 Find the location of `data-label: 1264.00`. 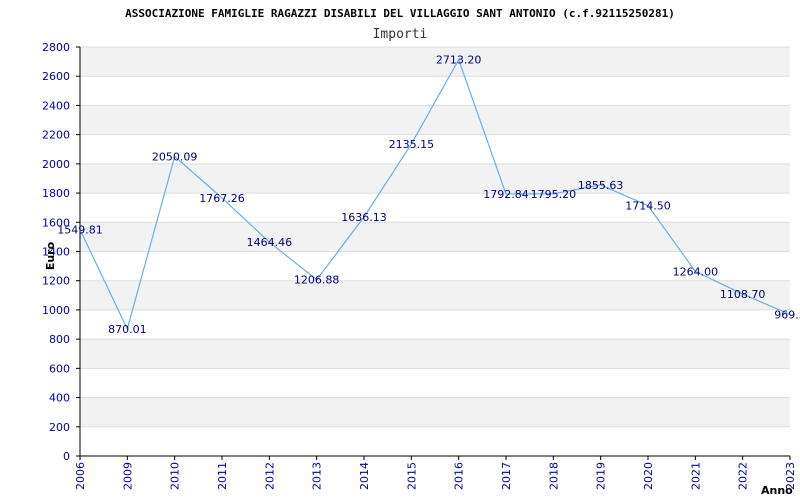

data-label: 1264.00 is located at coordinates (696, 271).